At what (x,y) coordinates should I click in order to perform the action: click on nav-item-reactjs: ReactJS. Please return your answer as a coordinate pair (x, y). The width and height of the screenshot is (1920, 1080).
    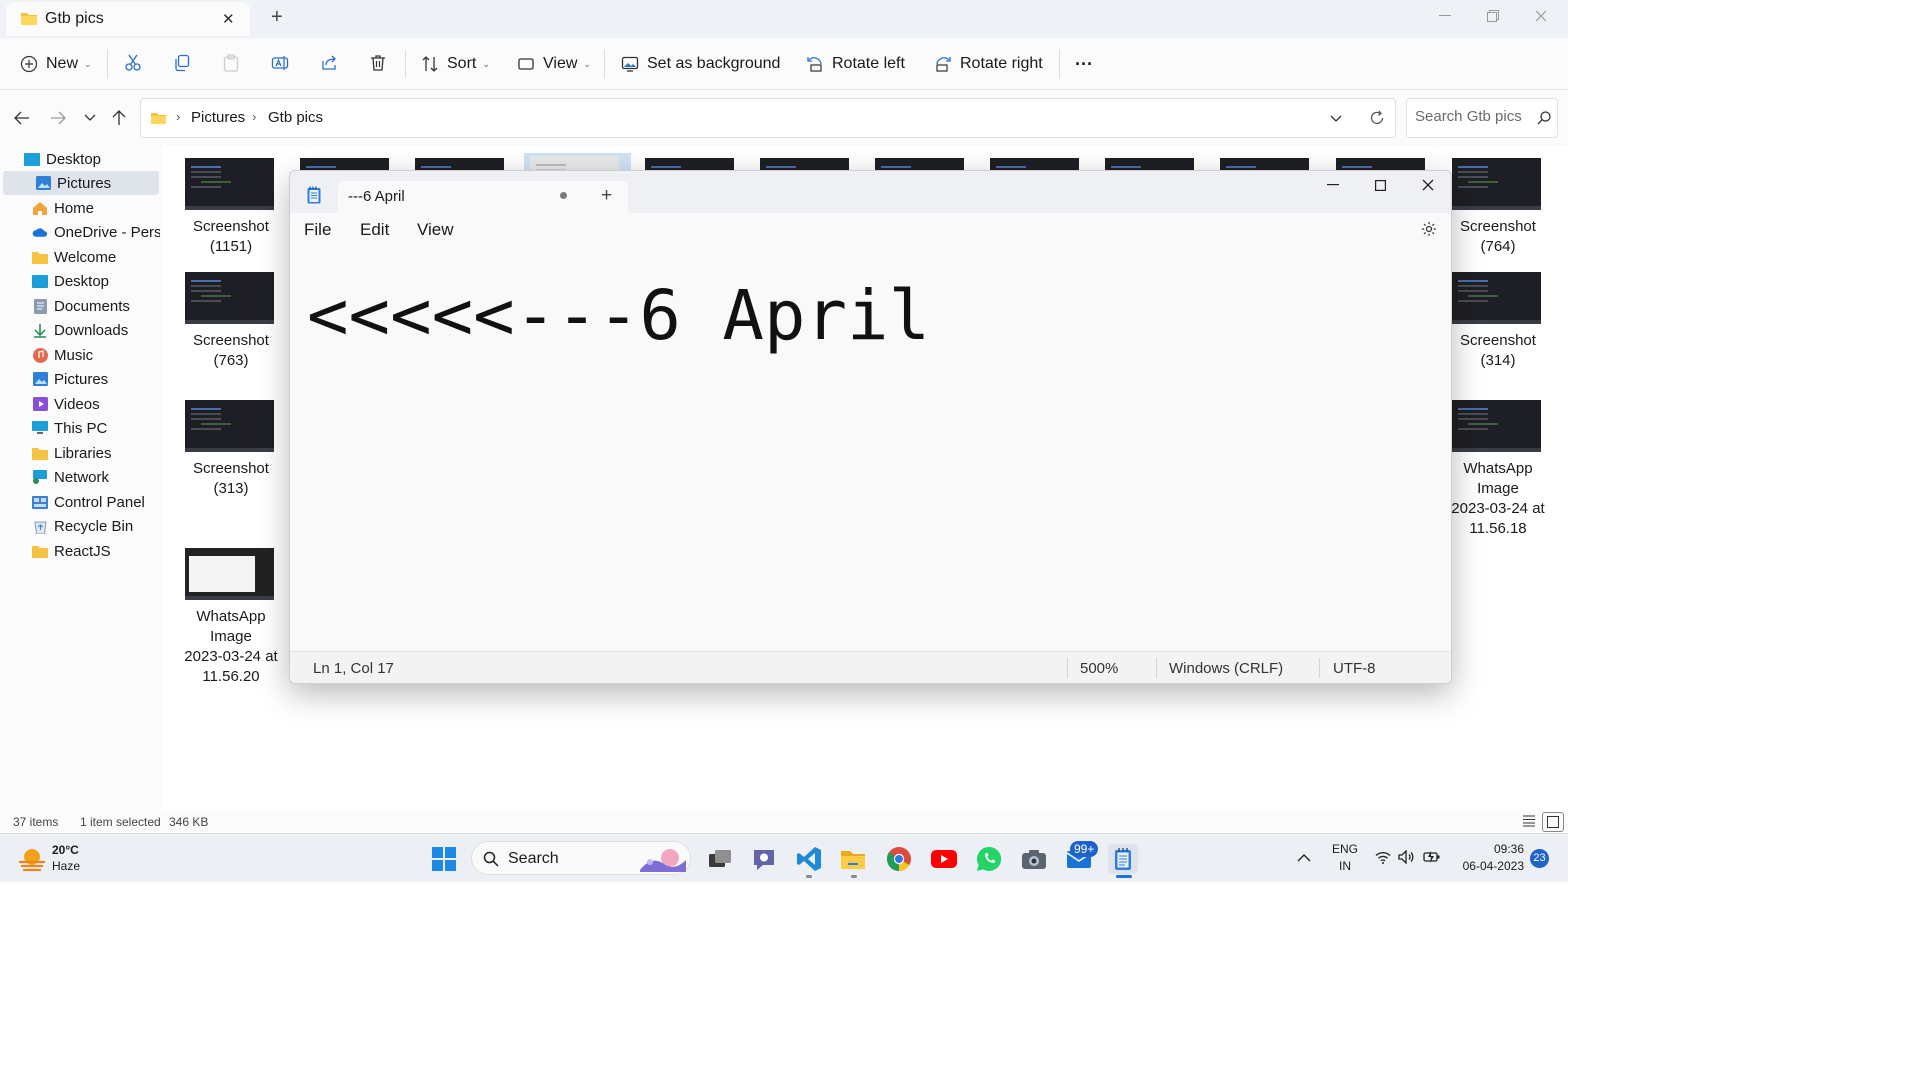
    Looking at the image, I should click on (95, 551).